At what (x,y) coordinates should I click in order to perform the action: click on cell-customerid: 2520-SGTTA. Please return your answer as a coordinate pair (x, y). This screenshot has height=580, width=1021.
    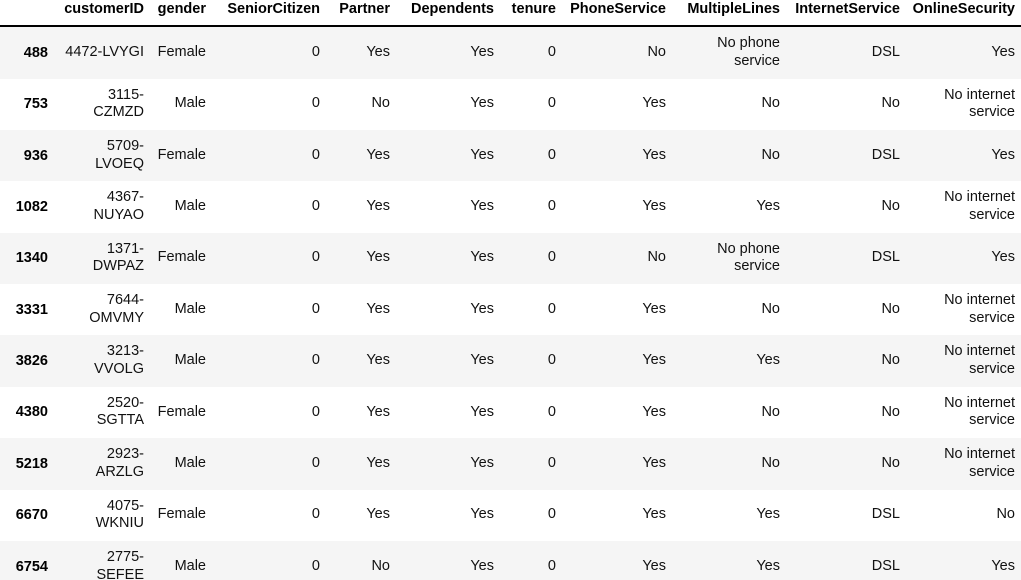
    Looking at the image, I should click on (102, 412).